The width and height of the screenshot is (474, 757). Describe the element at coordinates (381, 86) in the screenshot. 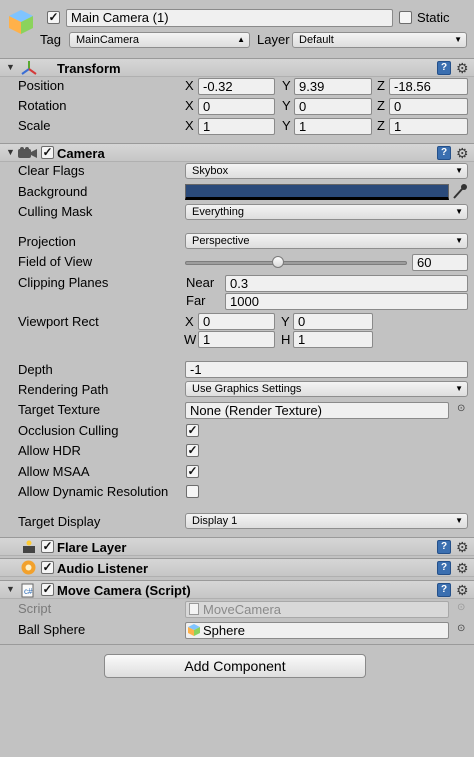

I see `position-z-label: Z` at that location.